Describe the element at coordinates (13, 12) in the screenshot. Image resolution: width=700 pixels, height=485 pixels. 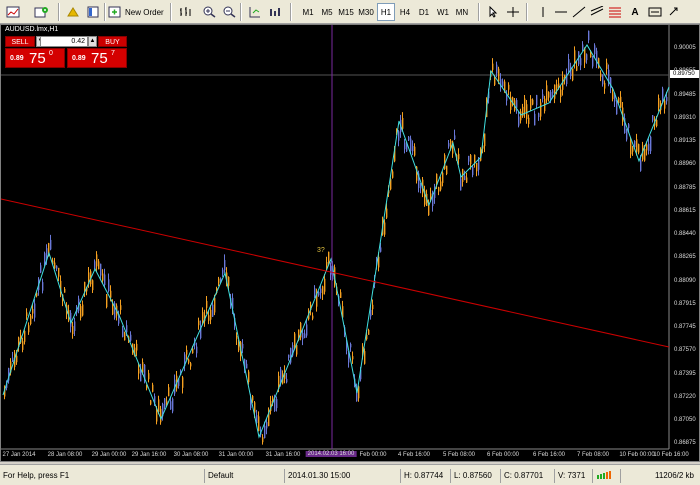
I see `new-chart-icon` at that location.